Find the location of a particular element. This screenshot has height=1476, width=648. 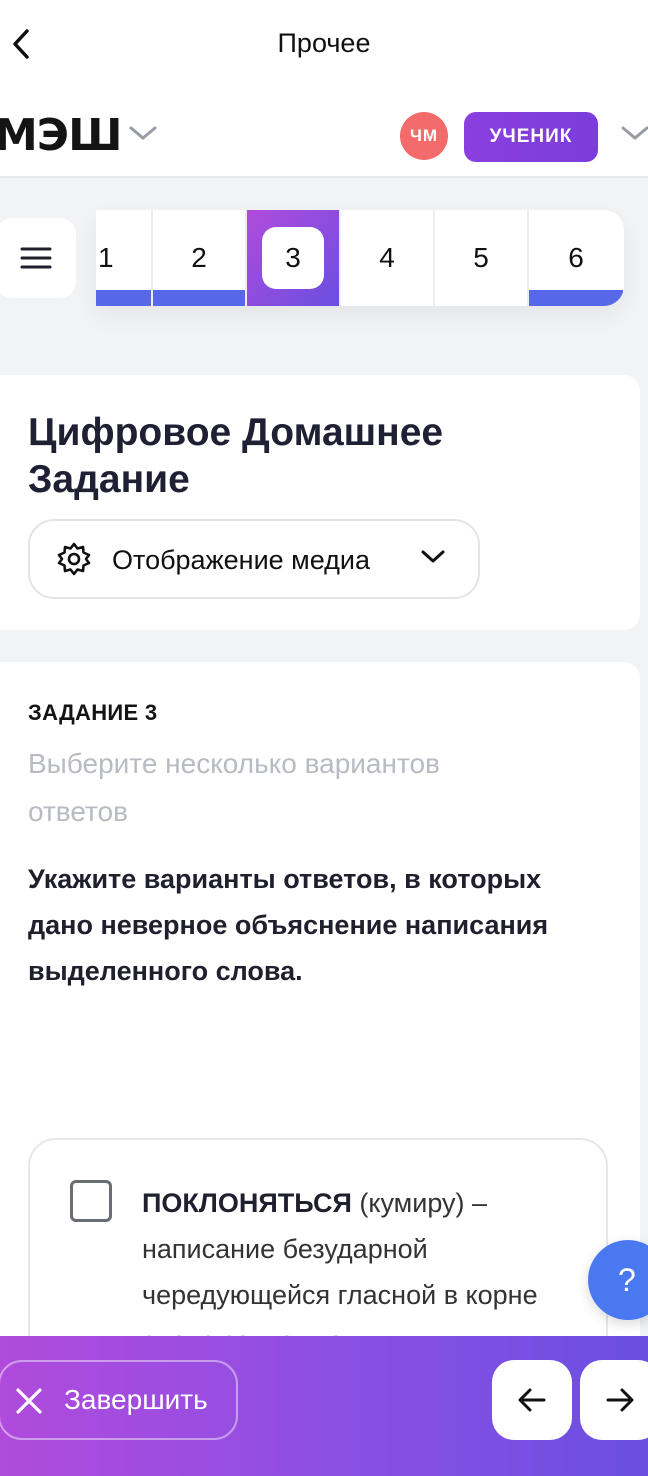

tab-label: 2 is located at coordinates (199, 257).